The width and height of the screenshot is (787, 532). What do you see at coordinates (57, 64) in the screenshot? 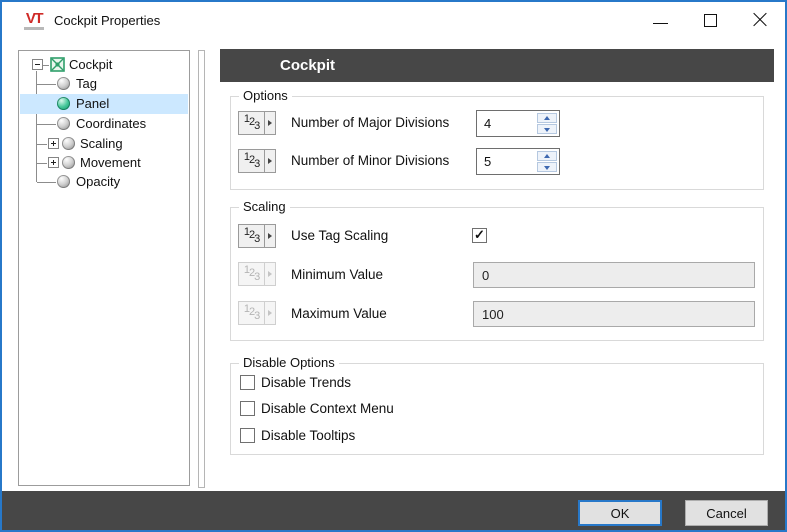
I see `cockpit-node-icon` at bounding box center [57, 64].